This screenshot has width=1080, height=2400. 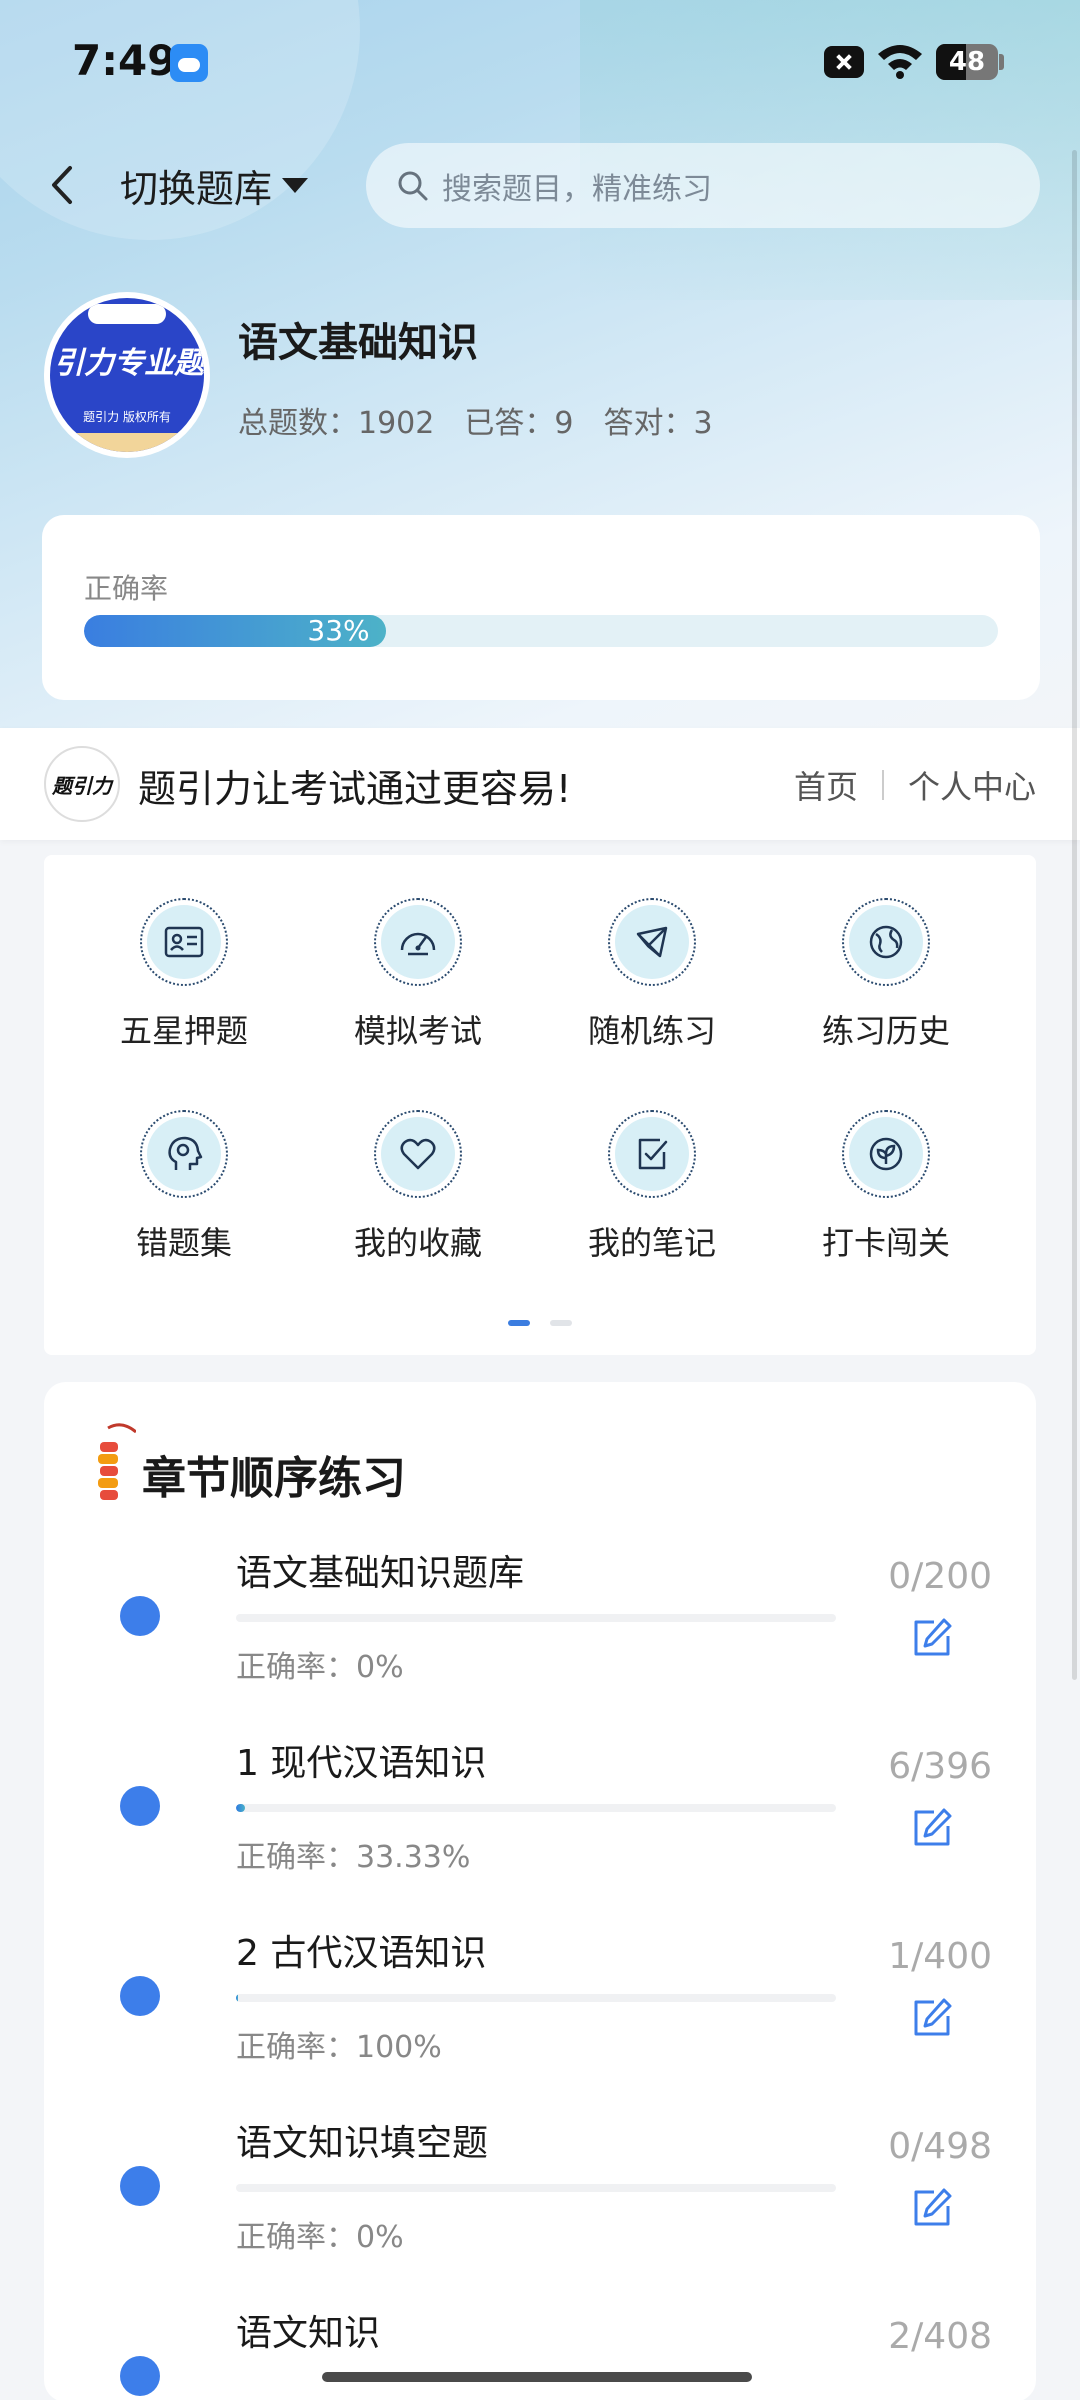 I want to click on status-bar: 7:49 48, so click(x=540, y=62).